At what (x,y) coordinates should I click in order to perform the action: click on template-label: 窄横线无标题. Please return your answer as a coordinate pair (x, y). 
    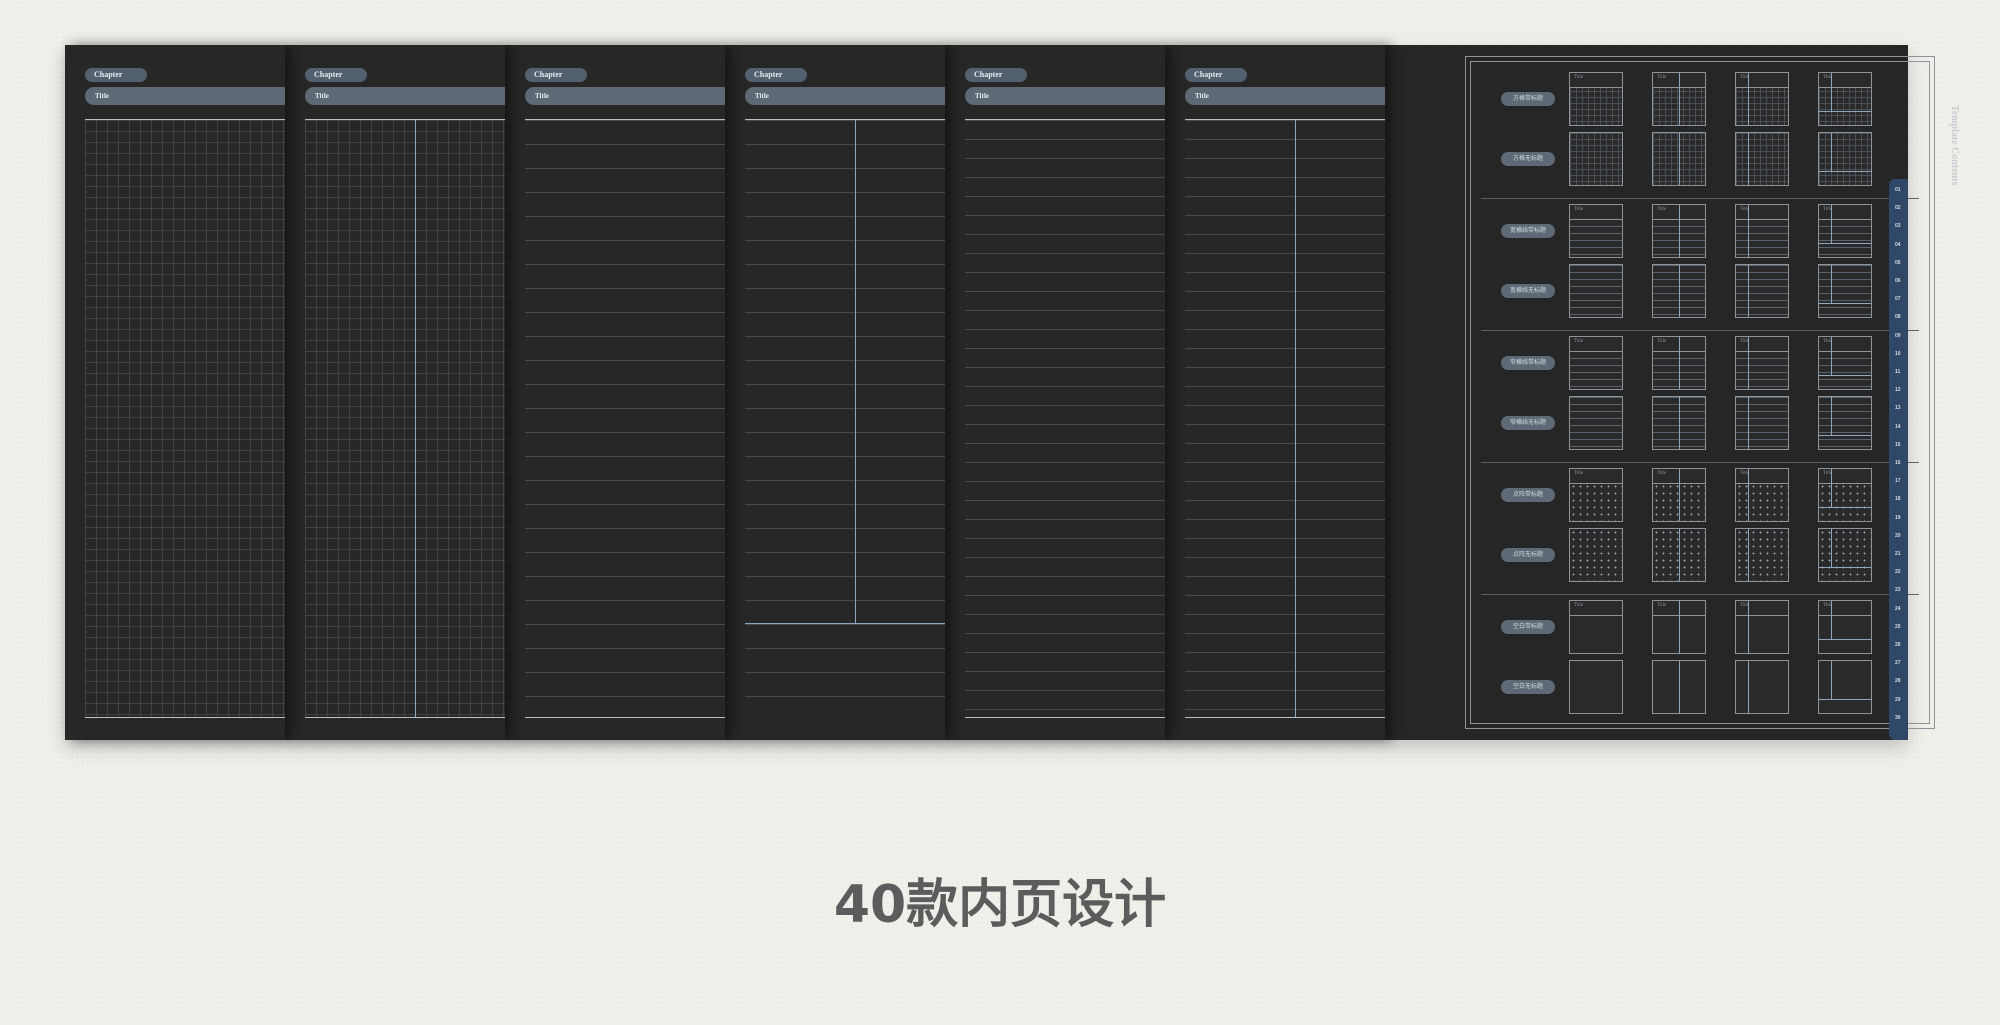
    Looking at the image, I should click on (1528, 423).